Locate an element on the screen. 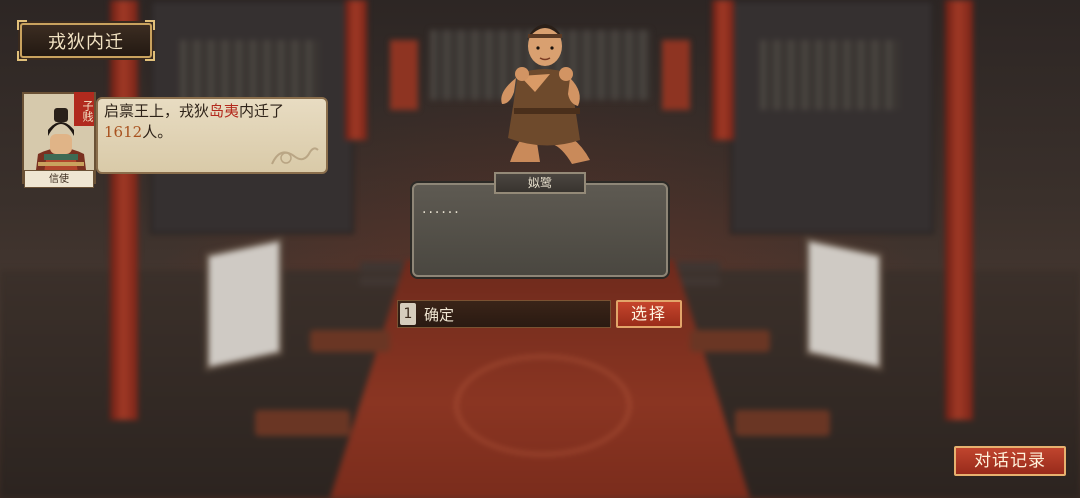 The image size is (1080, 498). carpet-medallion is located at coordinates (543, 405).